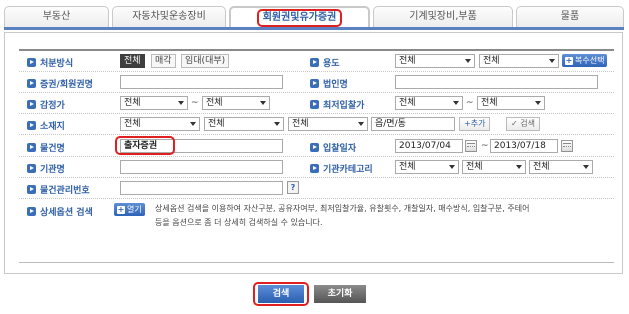  Describe the element at coordinates (52, 149) in the screenshot. I see `item-name-text: 물건명` at that location.